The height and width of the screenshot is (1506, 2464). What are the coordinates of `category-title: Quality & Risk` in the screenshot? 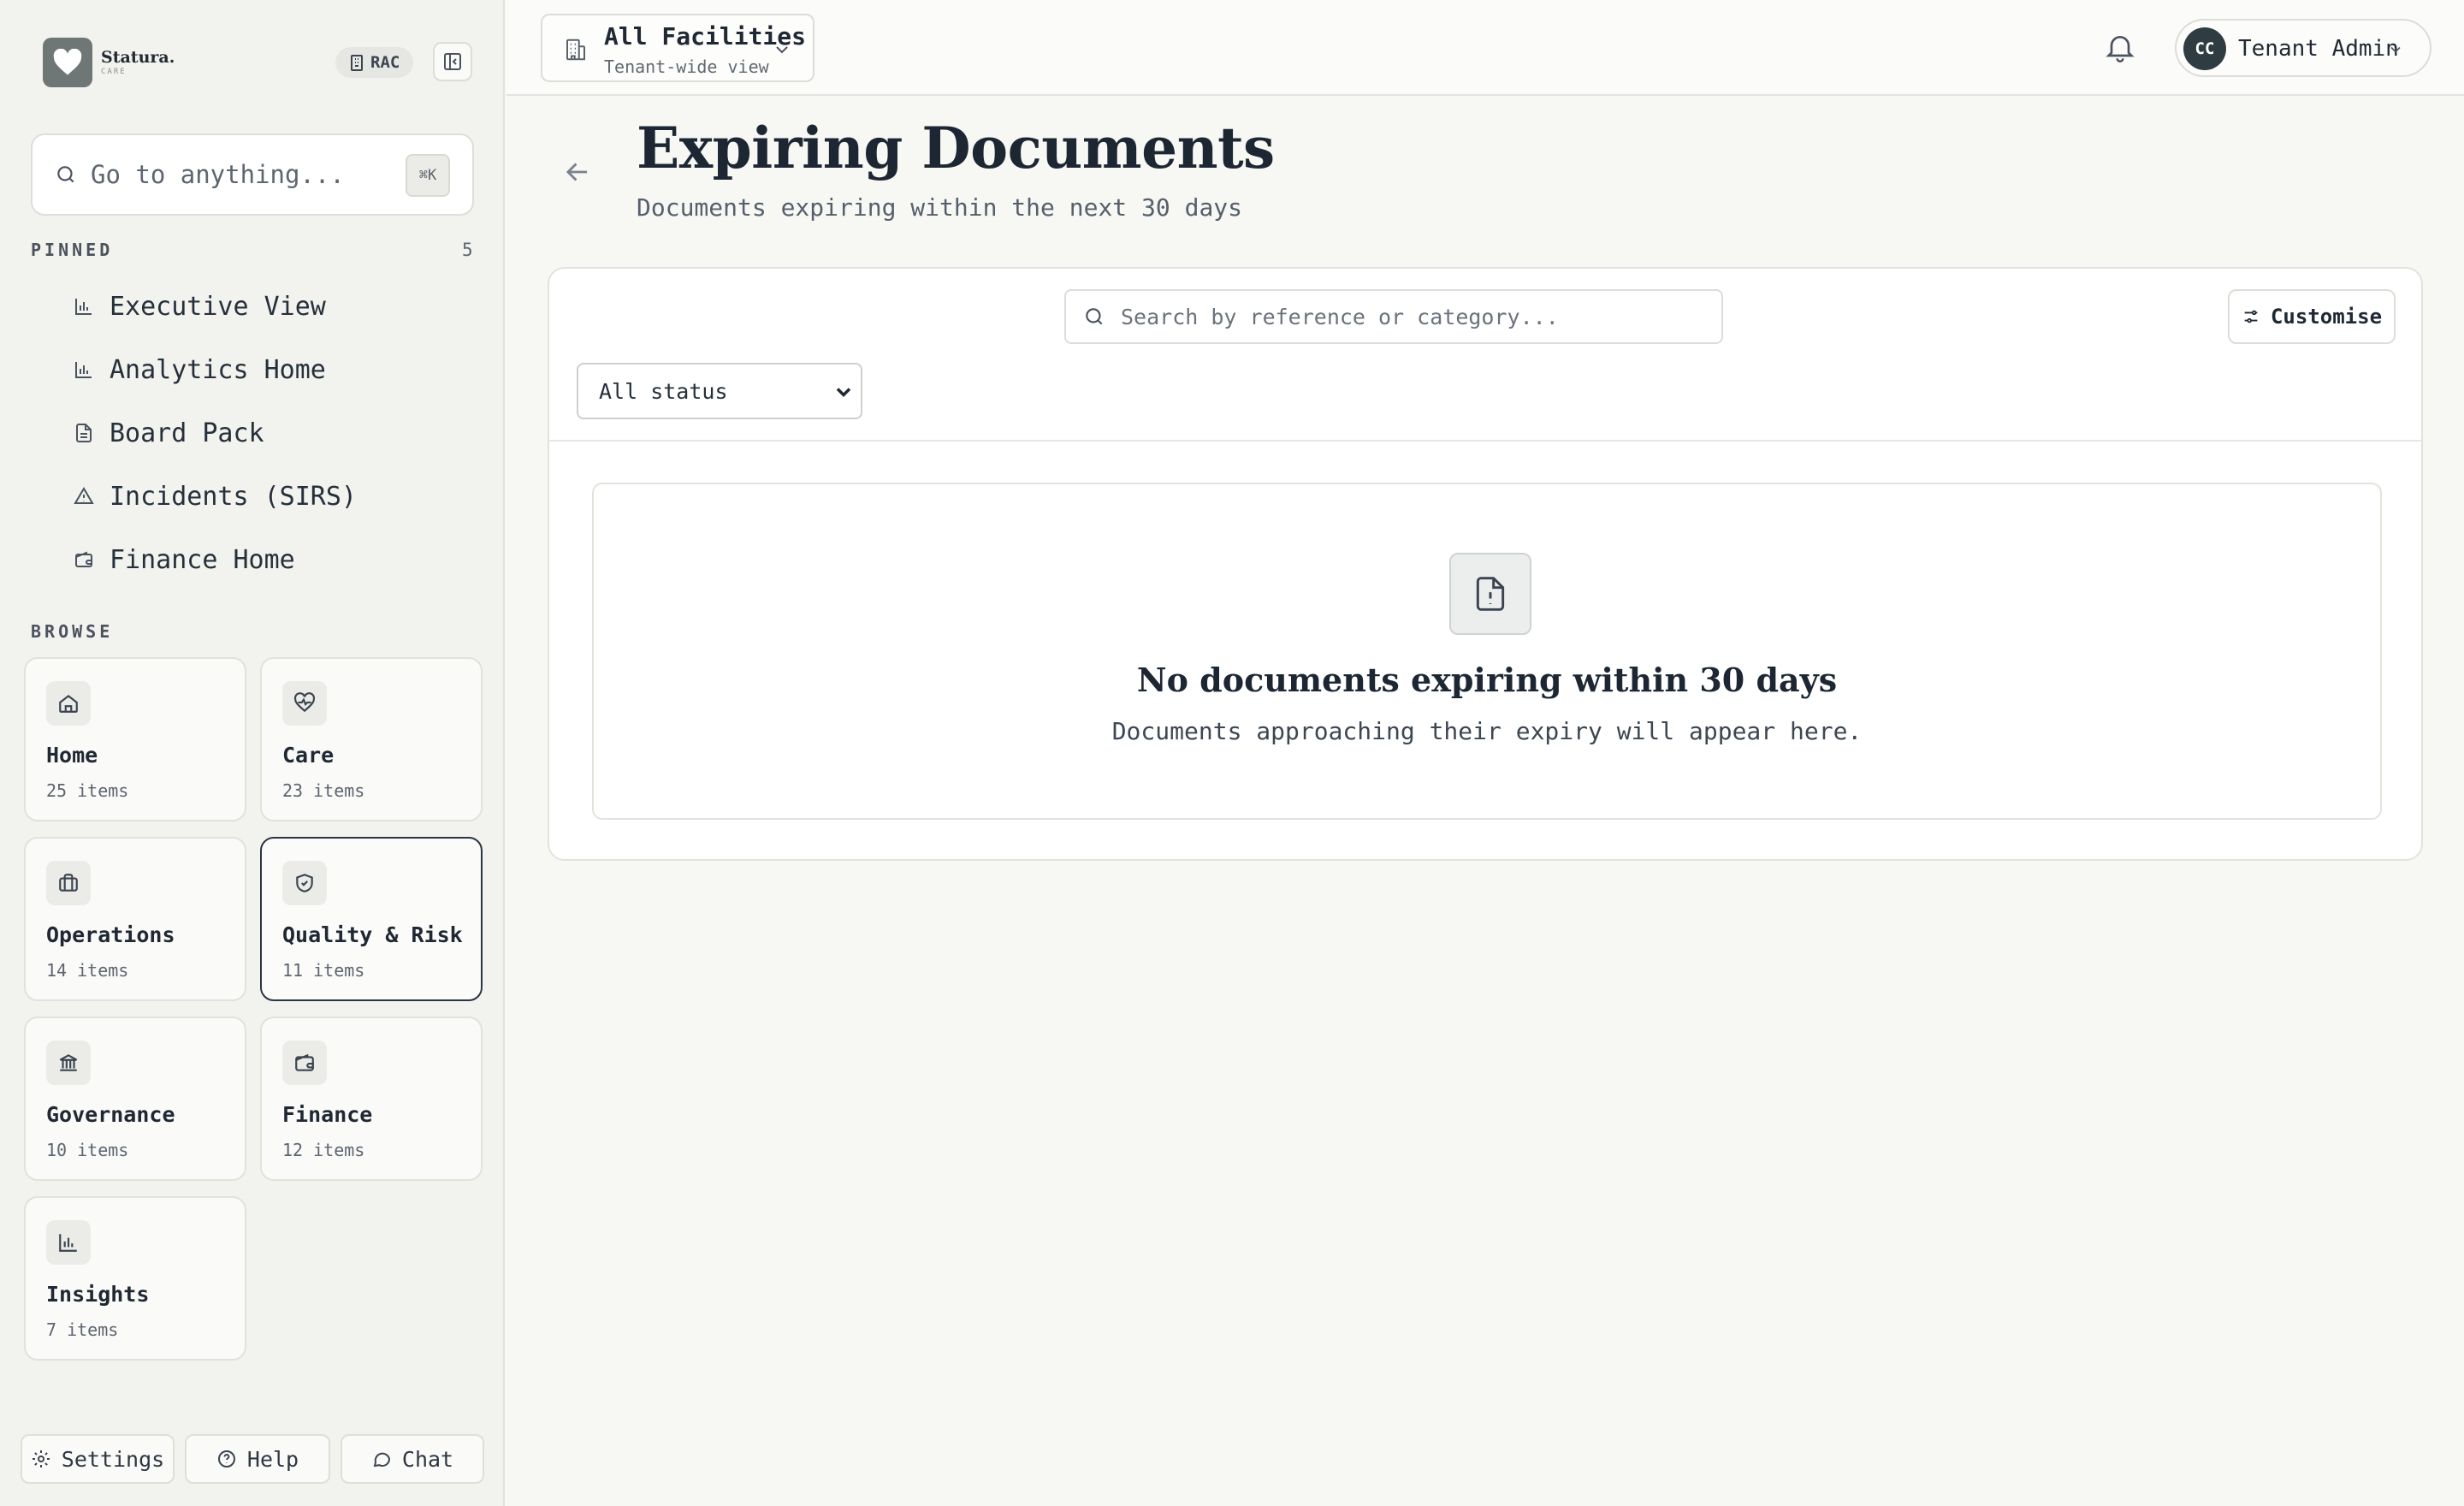 It's located at (372, 935).